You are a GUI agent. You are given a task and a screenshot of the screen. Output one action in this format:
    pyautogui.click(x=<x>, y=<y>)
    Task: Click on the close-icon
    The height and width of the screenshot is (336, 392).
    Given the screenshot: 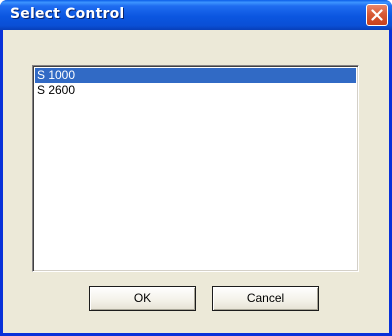 What is the action you would take?
    pyautogui.click(x=377, y=15)
    